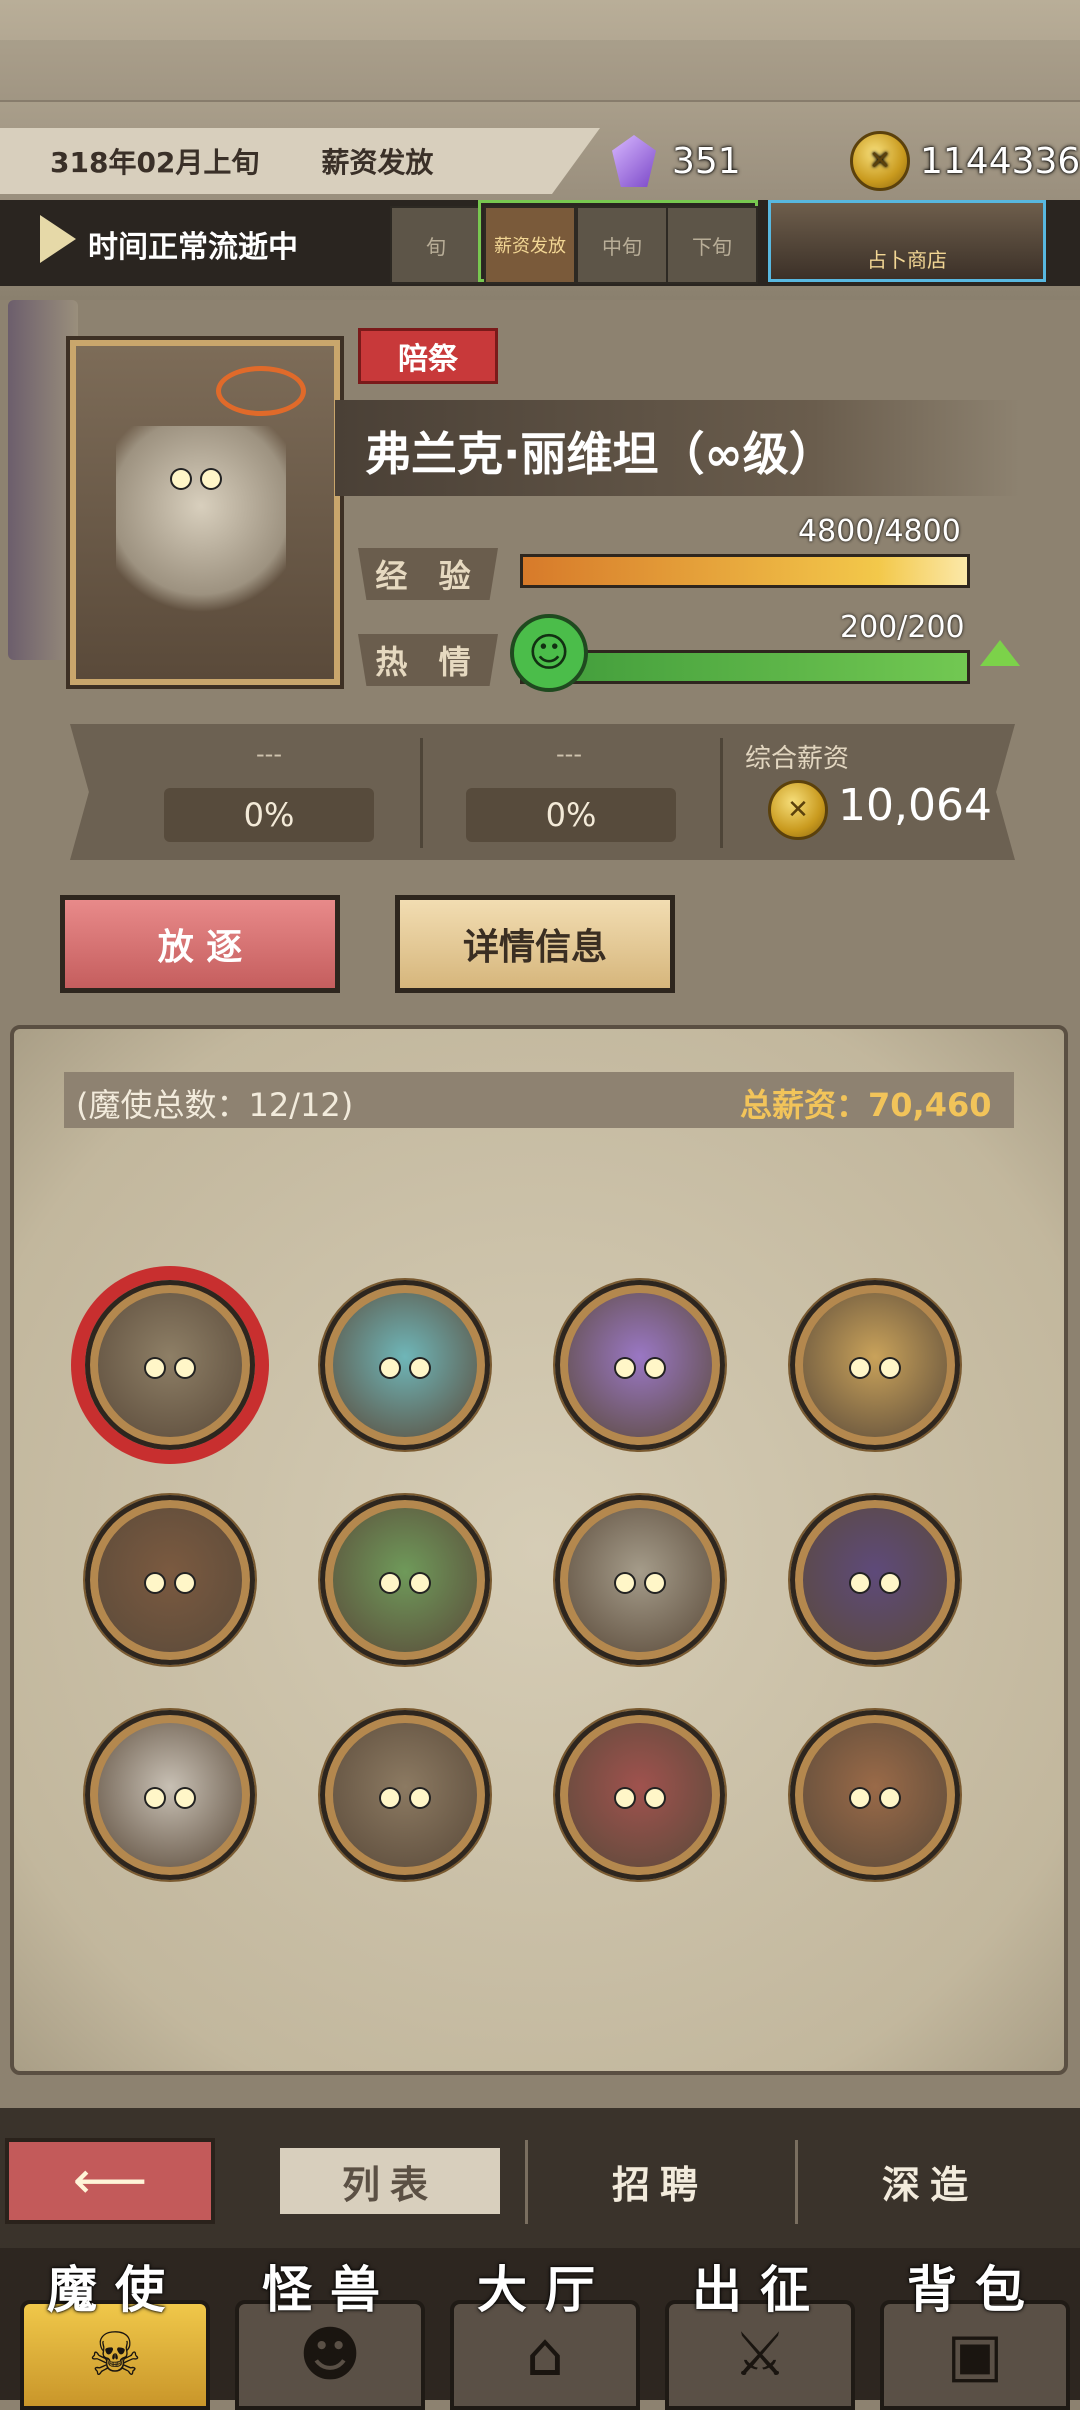  What do you see at coordinates (200, 944) in the screenshot?
I see `exile-button: 放 逐` at bounding box center [200, 944].